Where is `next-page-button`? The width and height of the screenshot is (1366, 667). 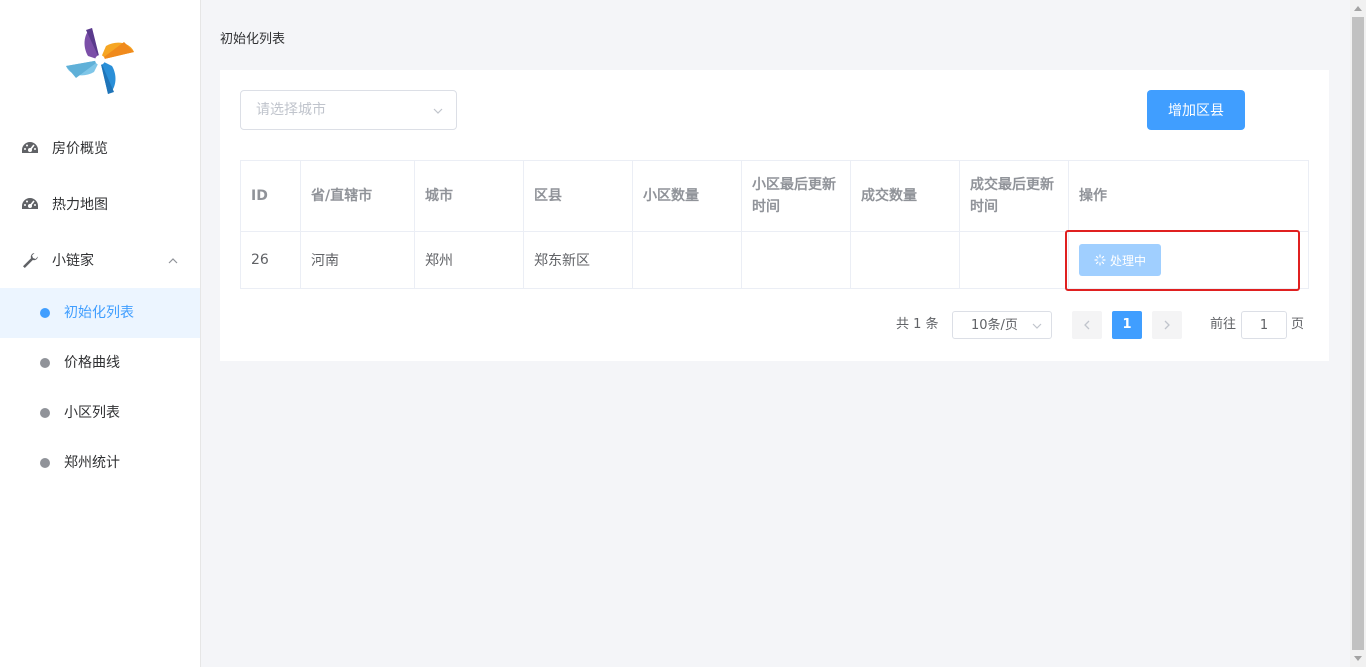
next-page-button is located at coordinates (1167, 325).